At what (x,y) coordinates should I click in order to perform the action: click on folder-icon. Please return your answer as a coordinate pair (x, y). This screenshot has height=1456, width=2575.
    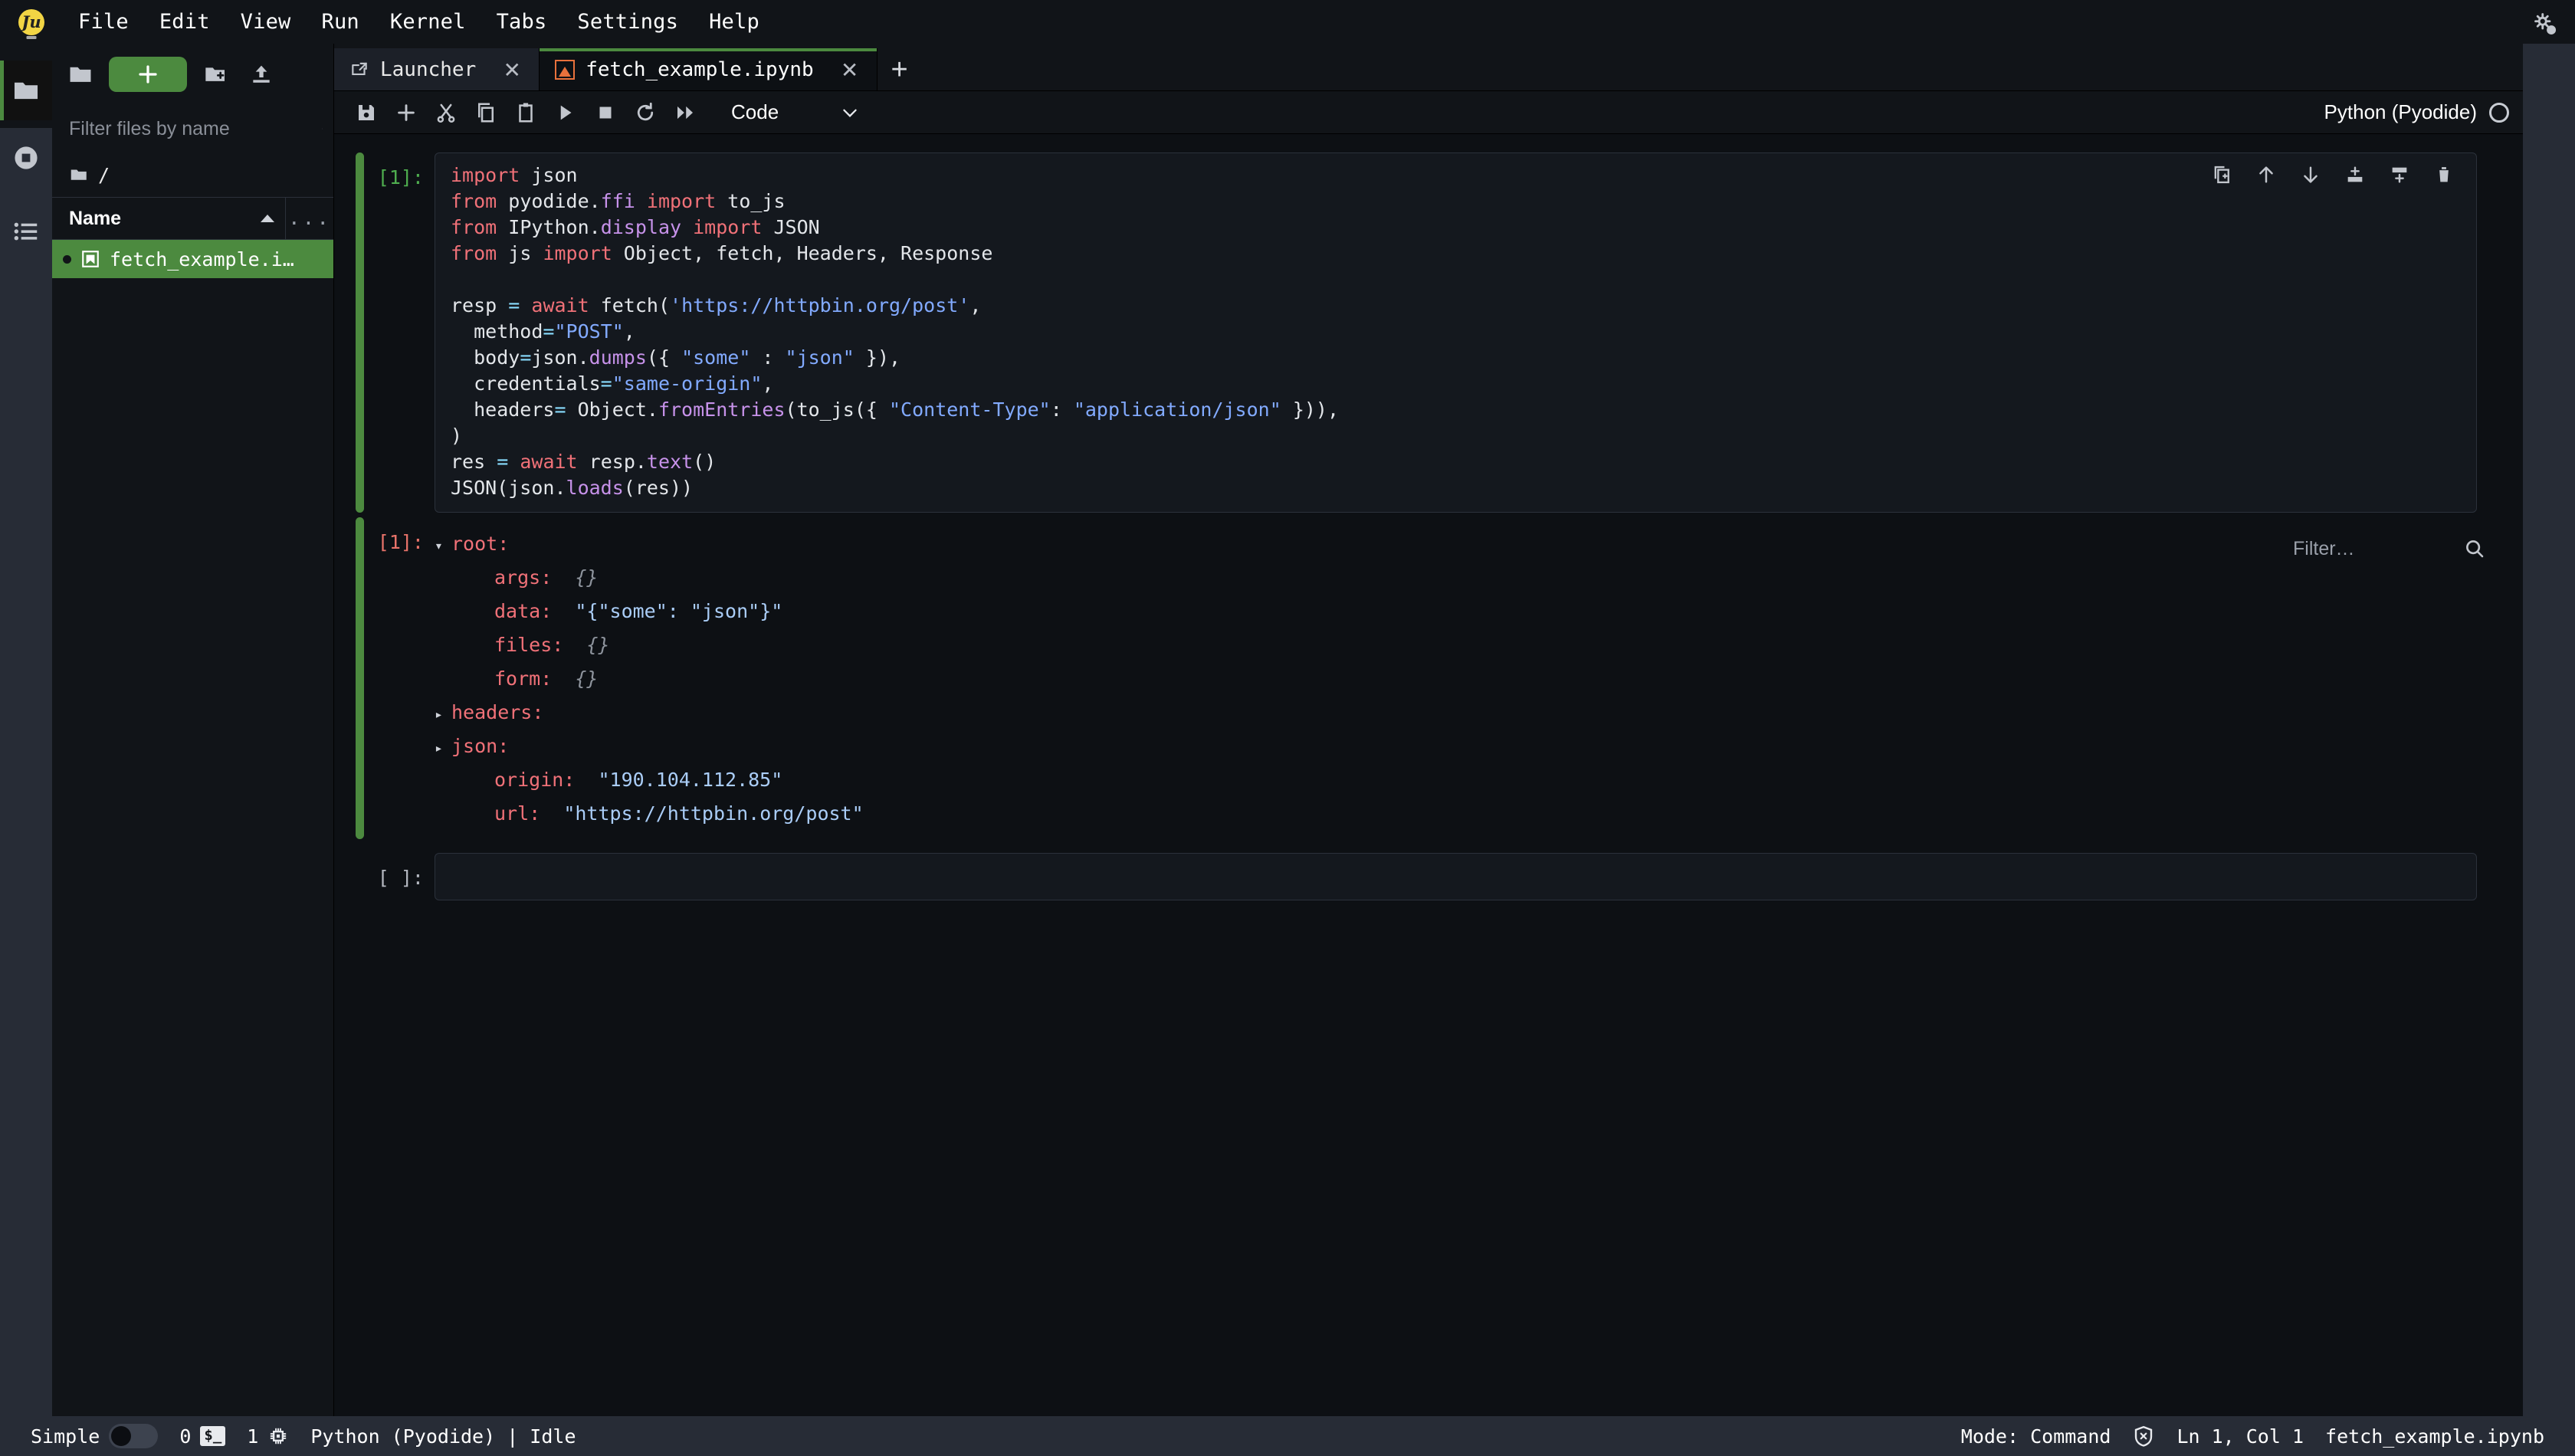
    Looking at the image, I should click on (26, 91).